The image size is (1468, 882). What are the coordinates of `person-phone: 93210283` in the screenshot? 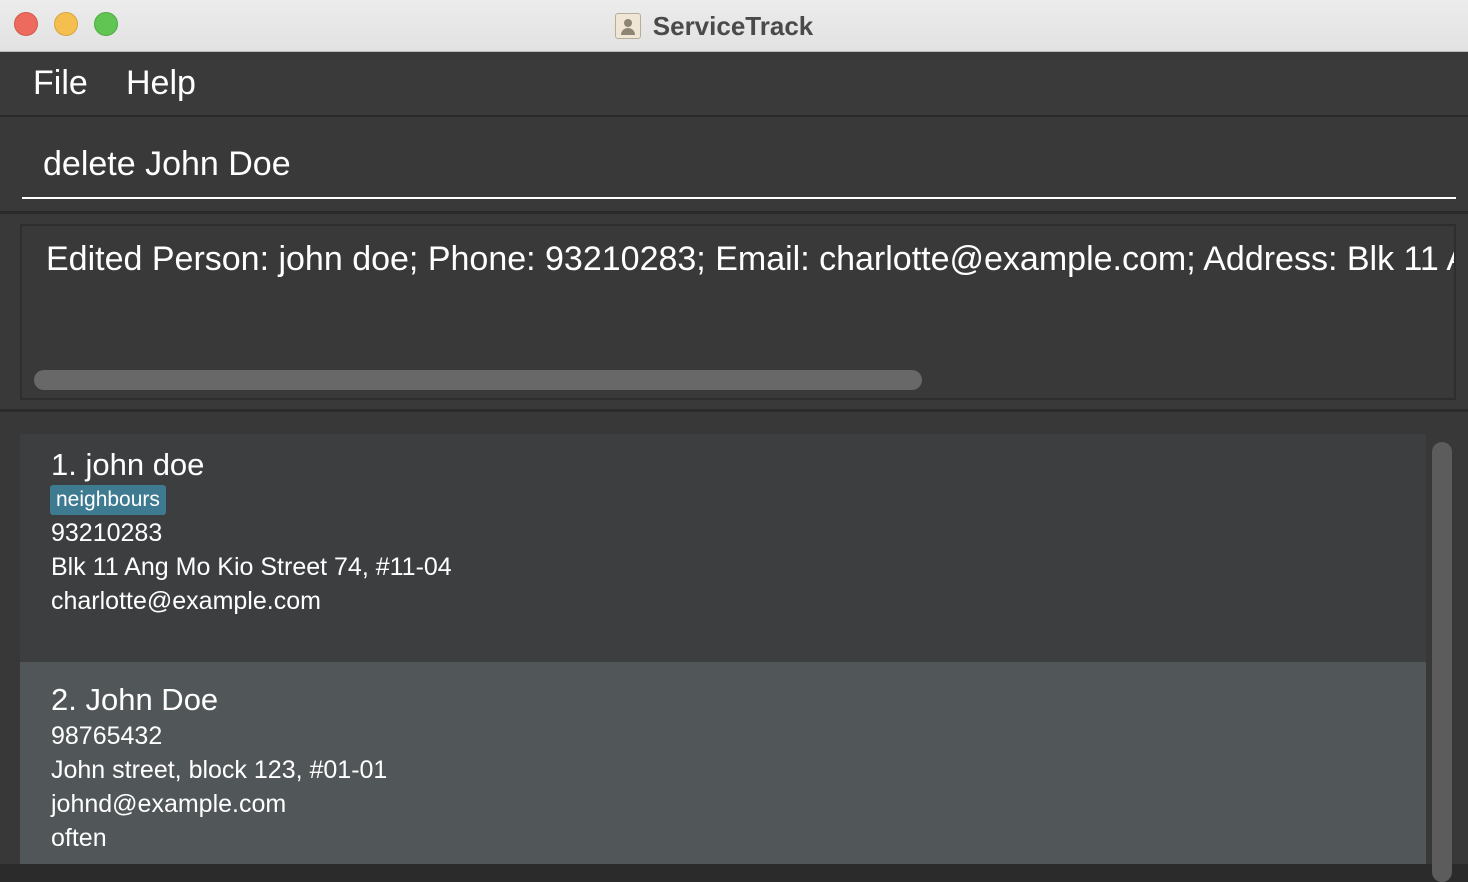 It's located at (107, 533).